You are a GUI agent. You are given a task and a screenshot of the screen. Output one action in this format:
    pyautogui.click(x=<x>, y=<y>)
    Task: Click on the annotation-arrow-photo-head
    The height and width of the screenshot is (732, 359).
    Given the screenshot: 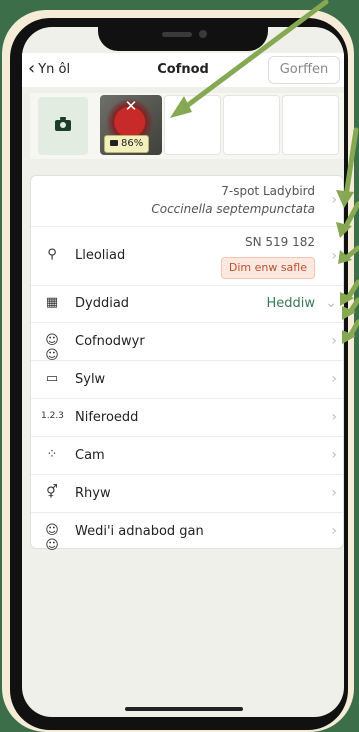 What is the action you would take?
    pyautogui.click(x=181, y=107)
    